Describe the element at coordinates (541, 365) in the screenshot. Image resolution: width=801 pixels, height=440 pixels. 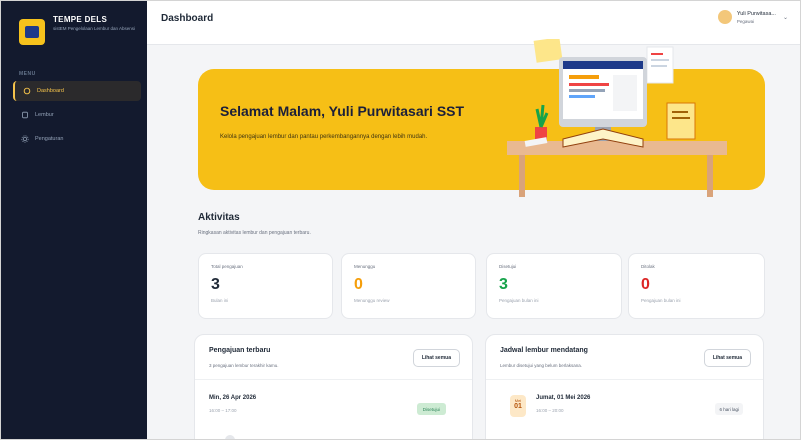
I see `panel-subtitle: Lembur disetujui yang belum berlaksana.` at that location.